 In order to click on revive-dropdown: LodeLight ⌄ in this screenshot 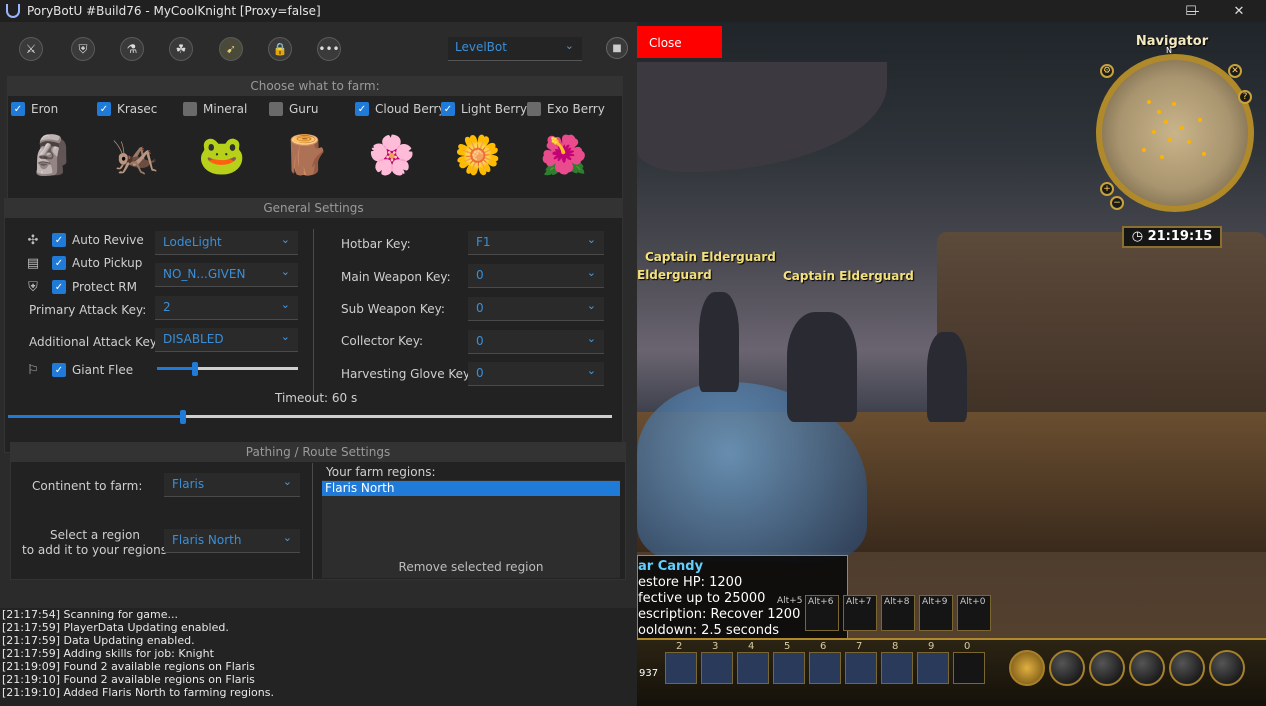, I will do `click(226, 243)`.